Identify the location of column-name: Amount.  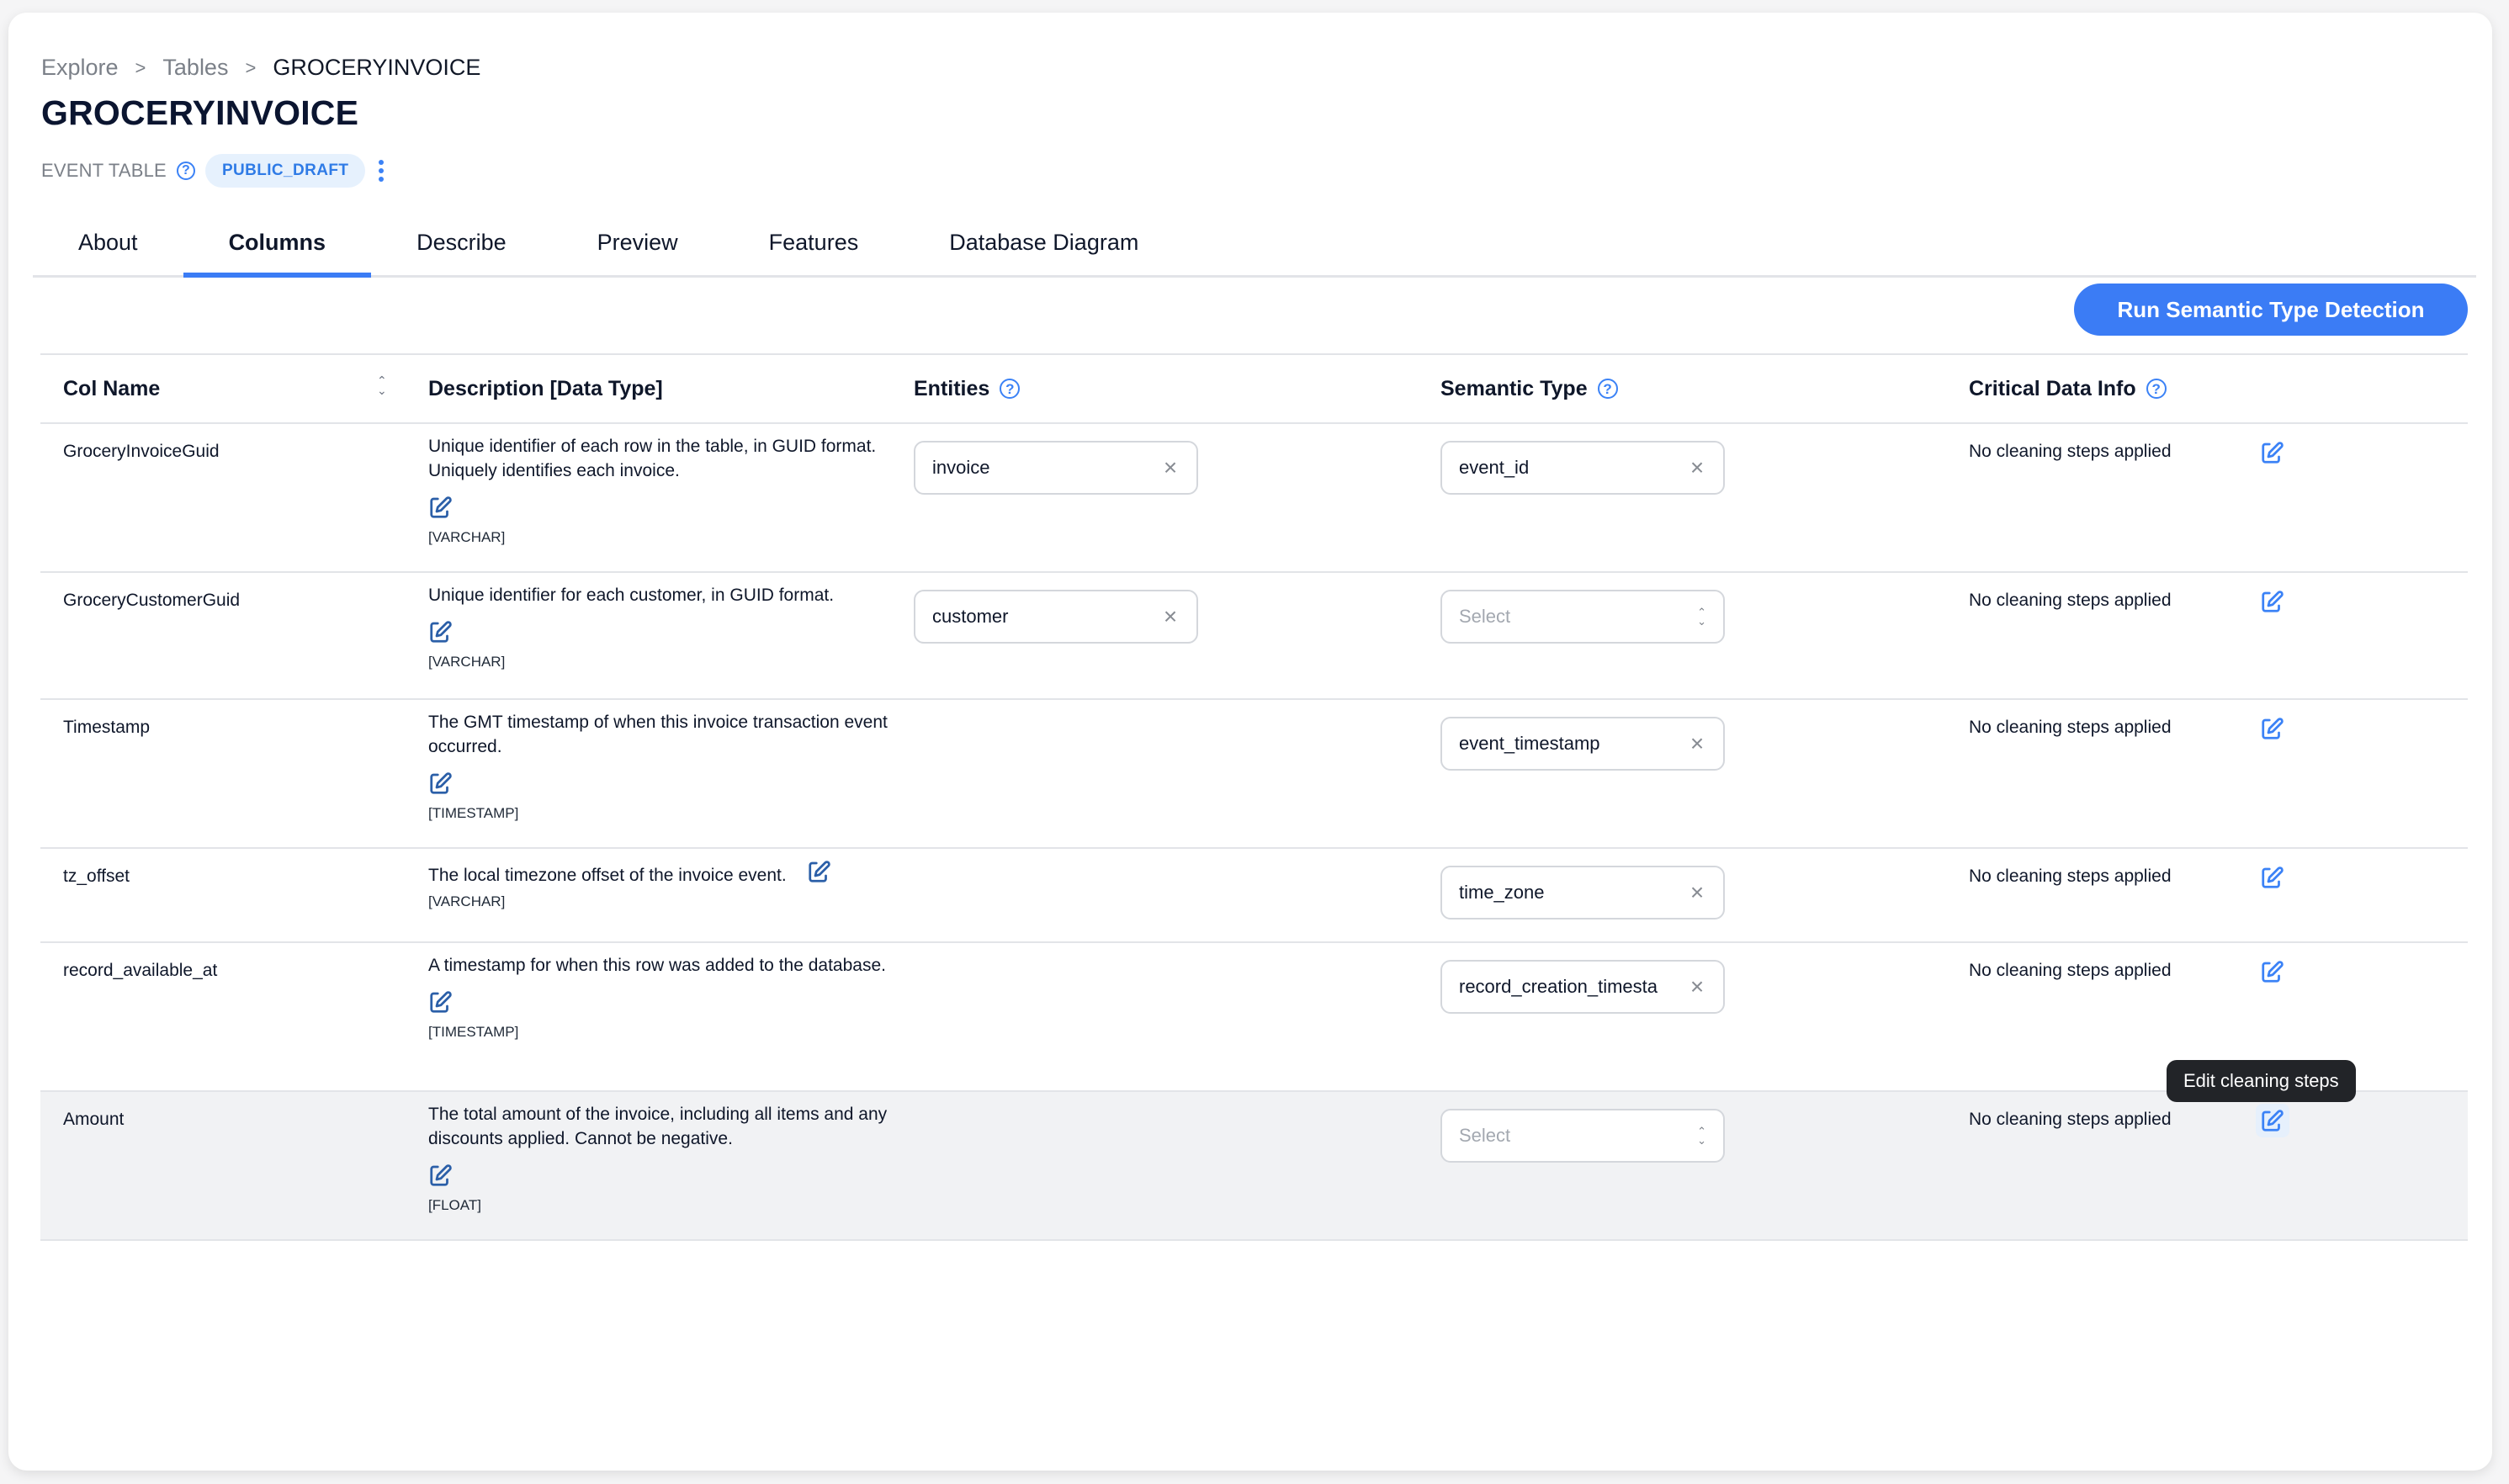
(94, 1119).